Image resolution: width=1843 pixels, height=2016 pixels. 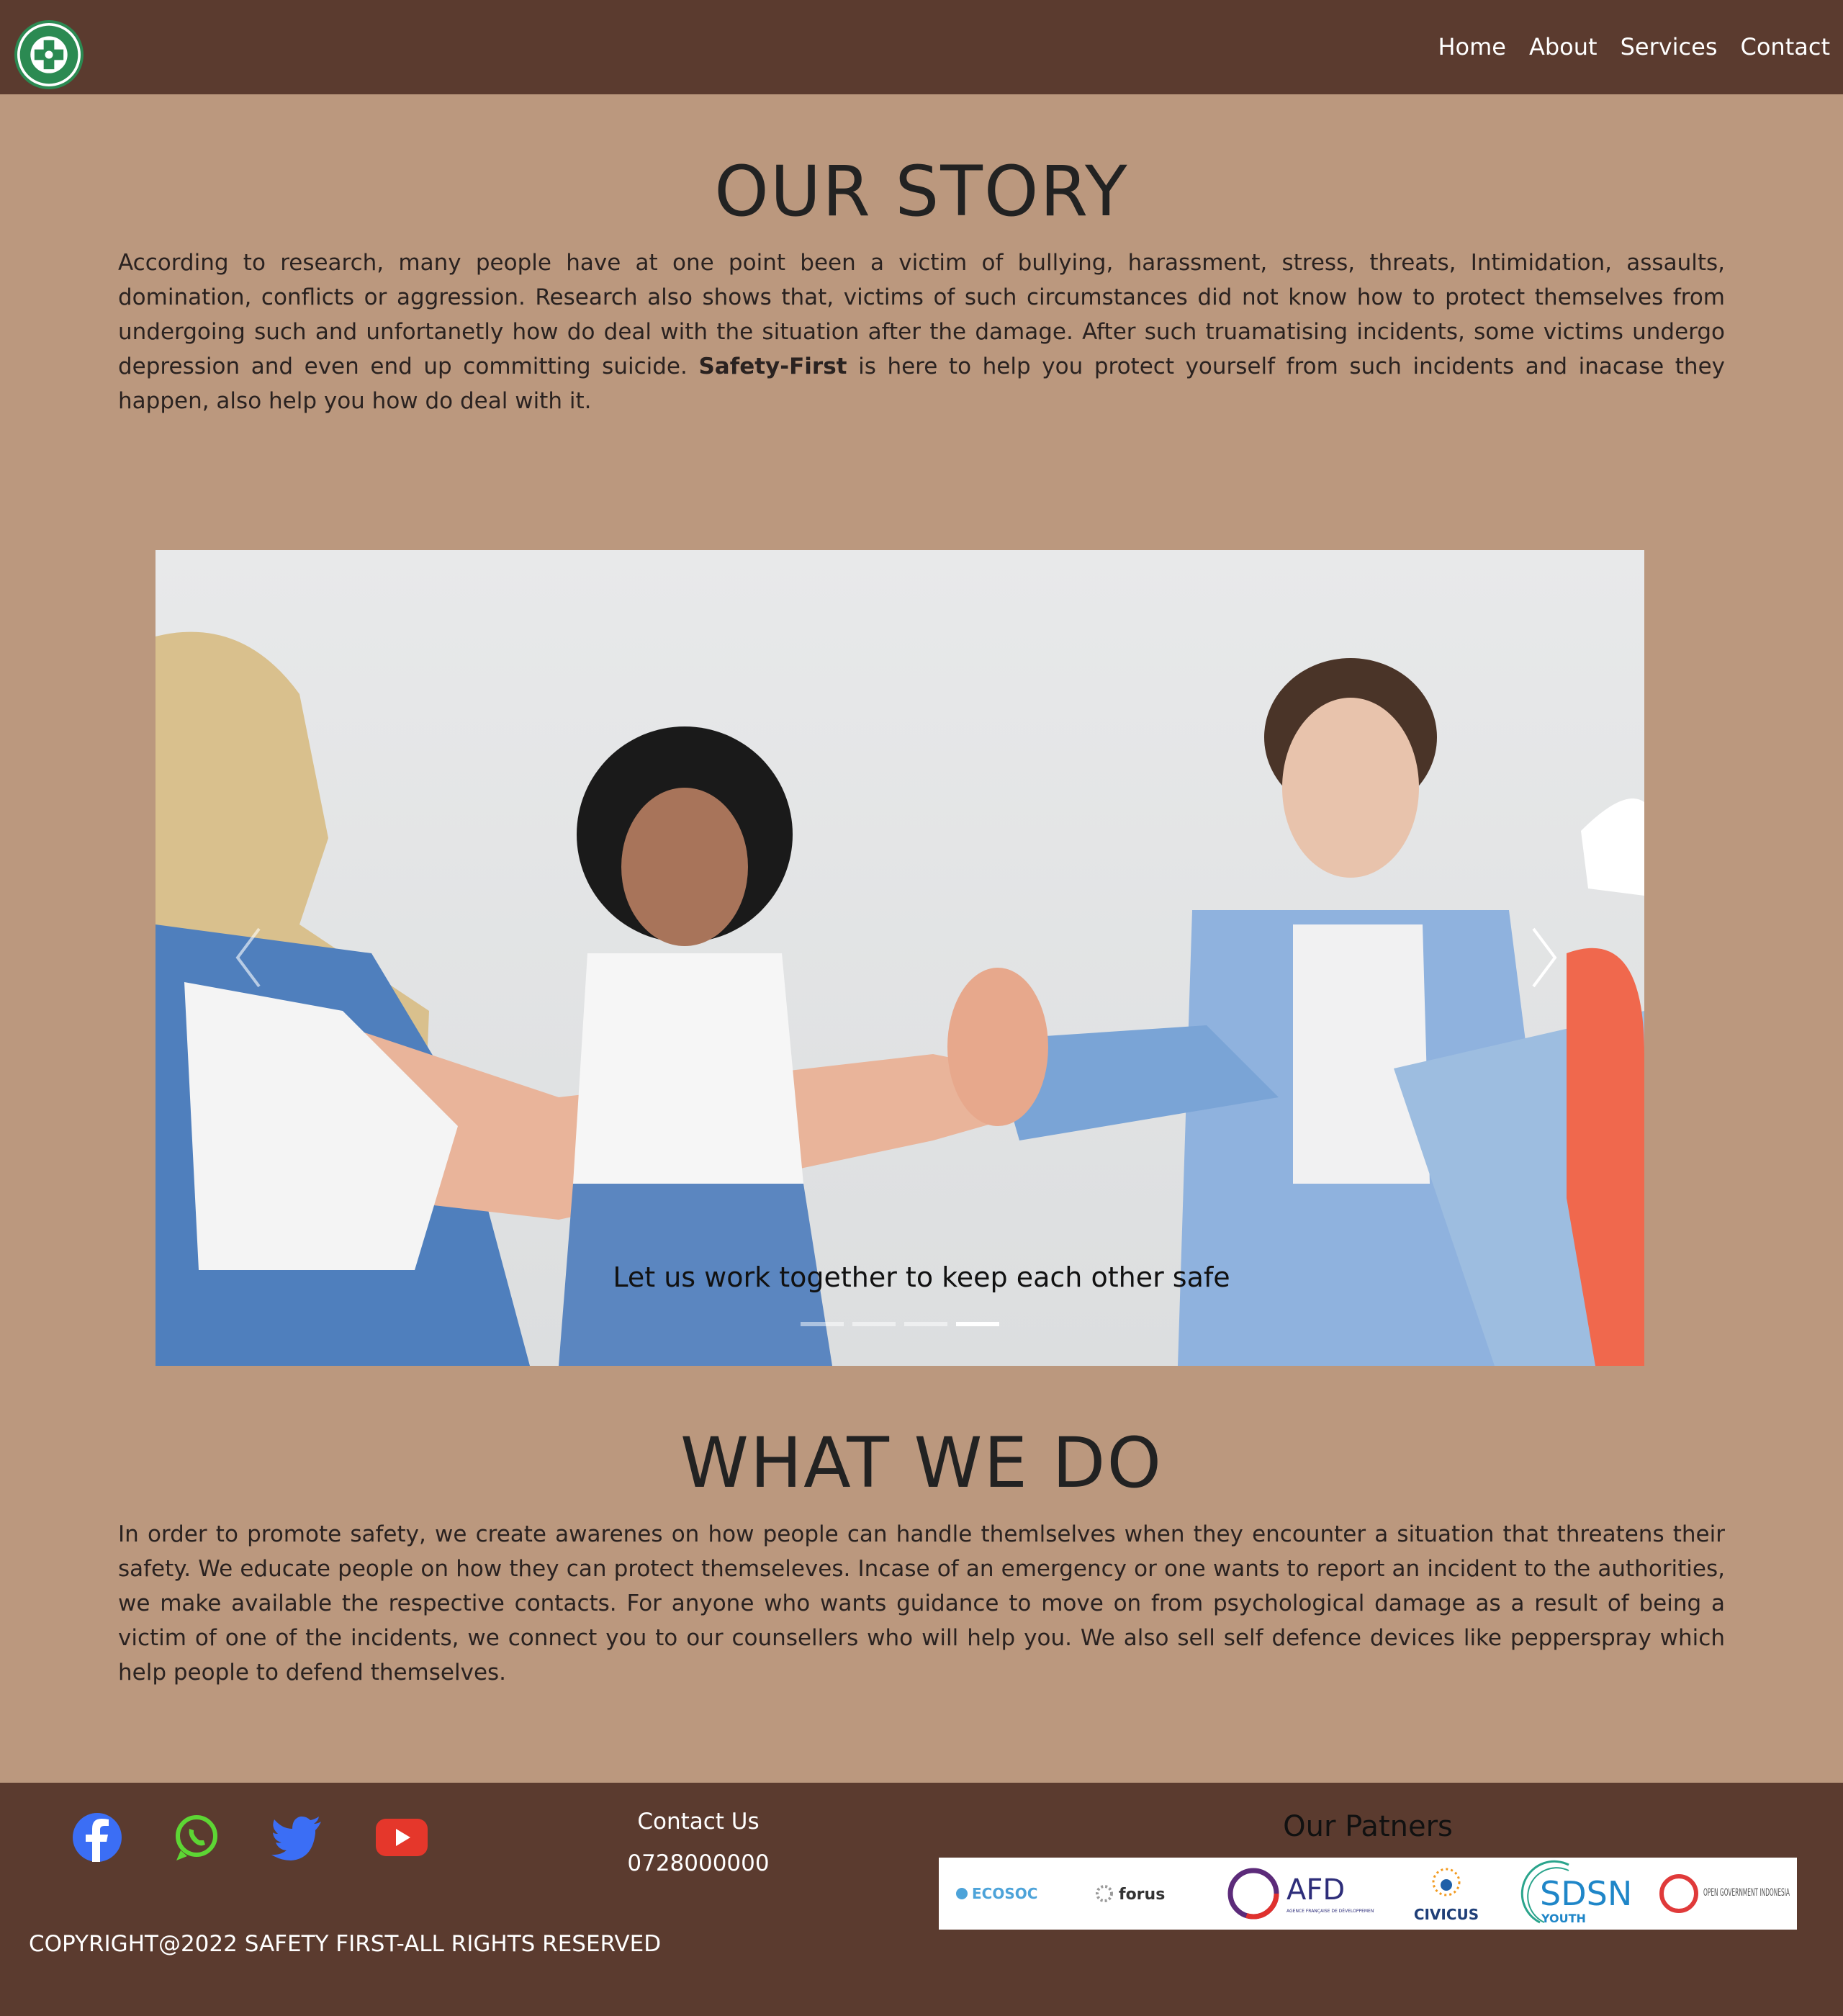 What do you see at coordinates (1746, 1893) in the screenshot?
I see `partner-name-ogi: OPEN GOVERNMENT INDONESIA` at bounding box center [1746, 1893].